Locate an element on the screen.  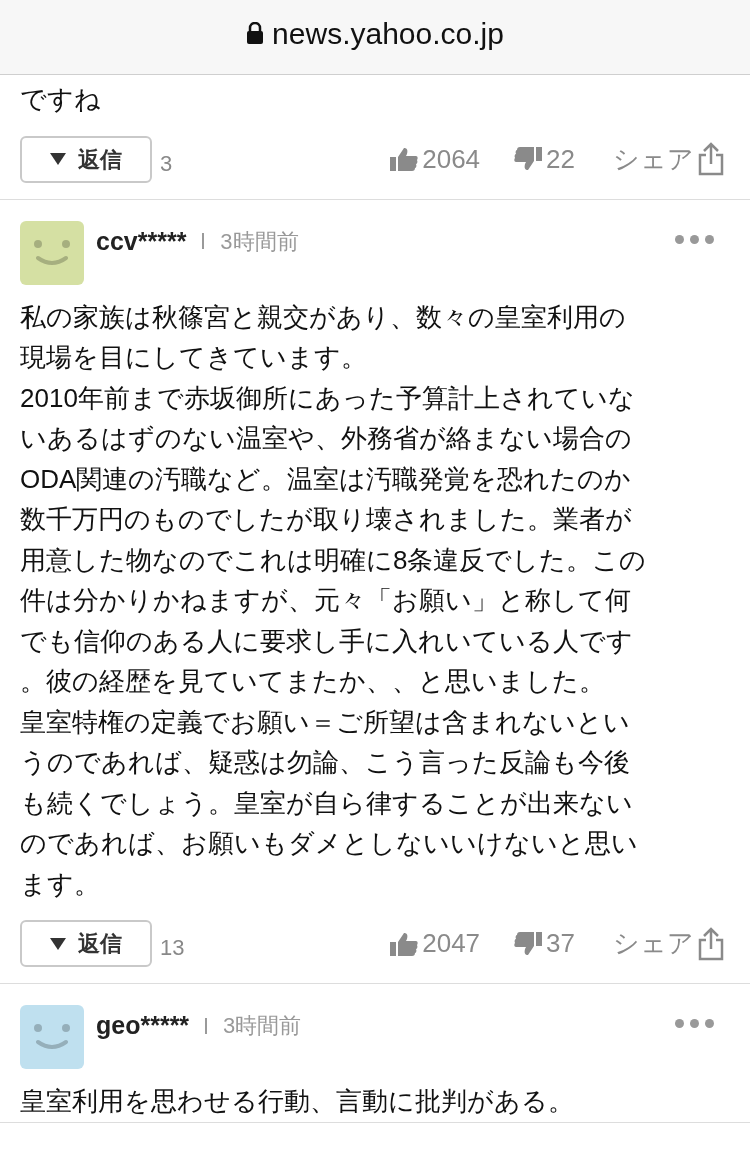
reply-count: 3 is located at coordinates (166, 163).